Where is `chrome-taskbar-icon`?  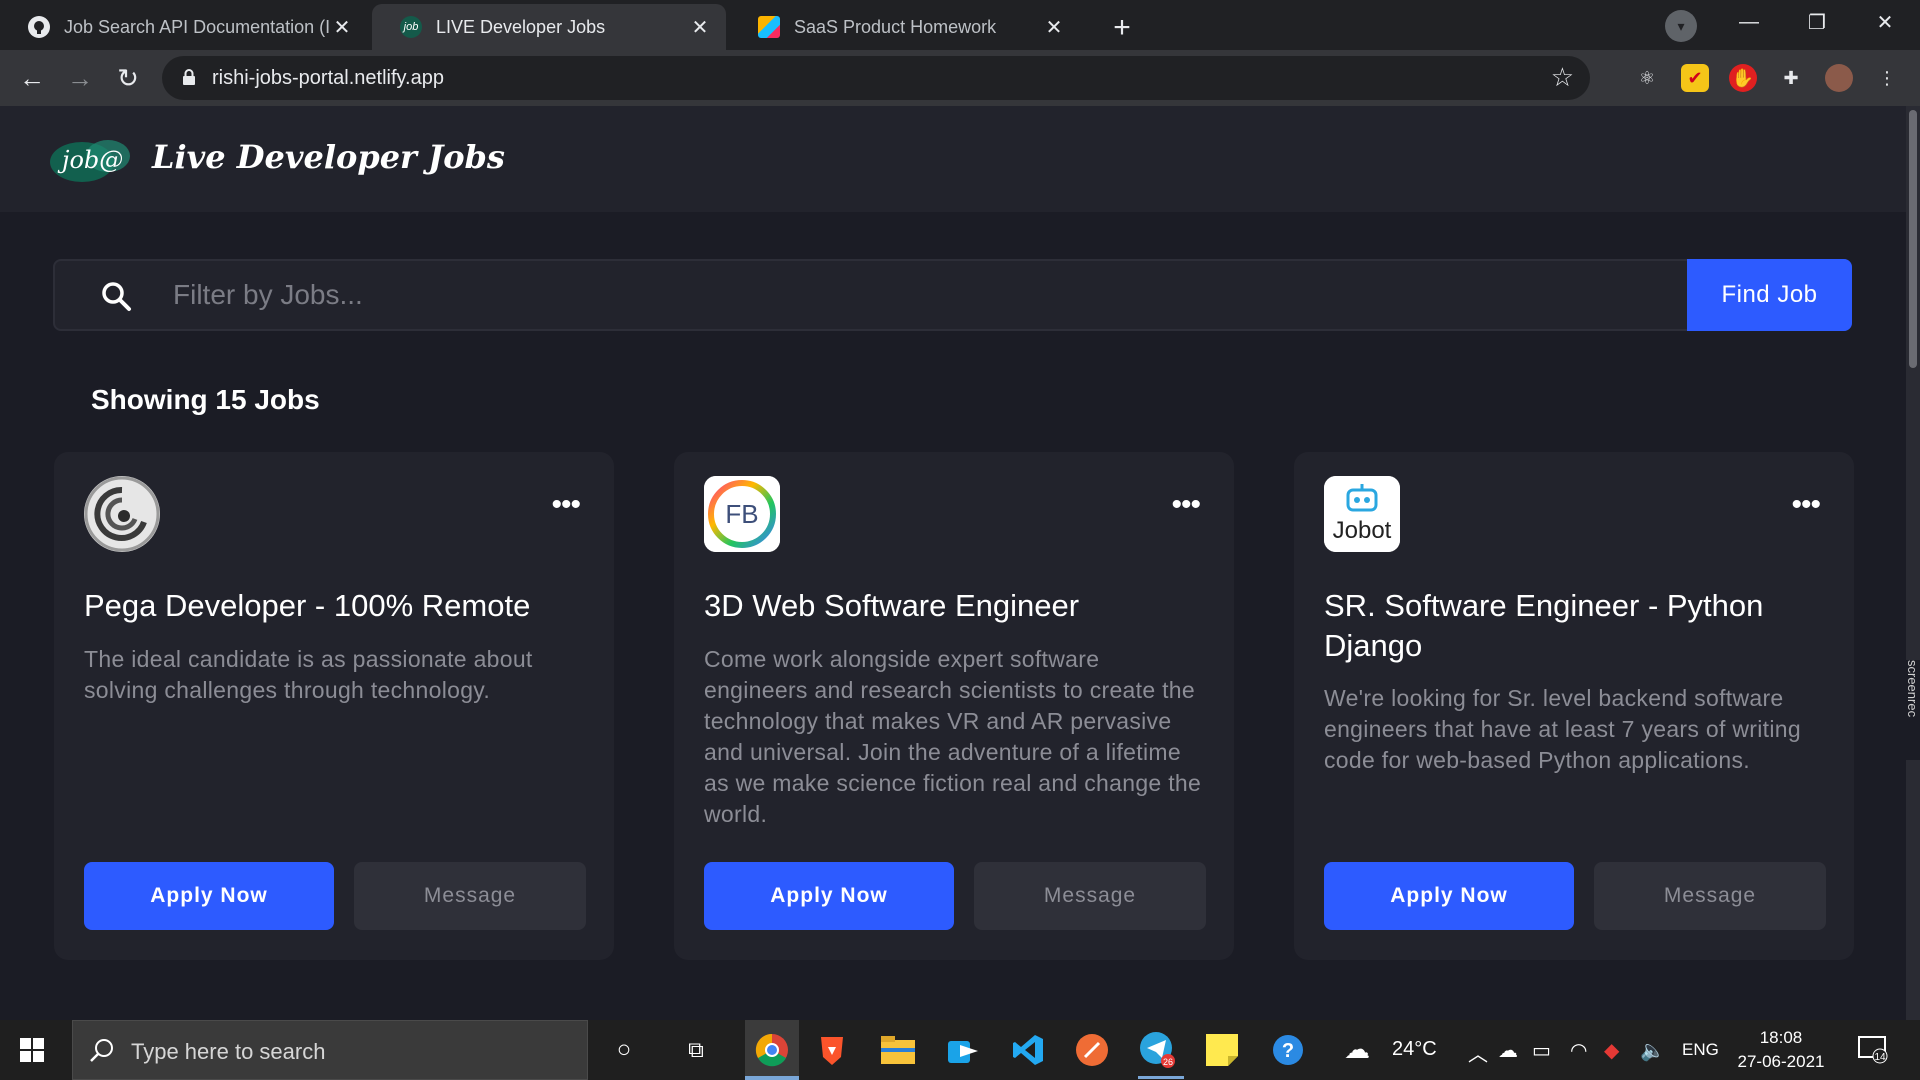
chrome-taskbar-icon is located at coordinates (772, 1050).